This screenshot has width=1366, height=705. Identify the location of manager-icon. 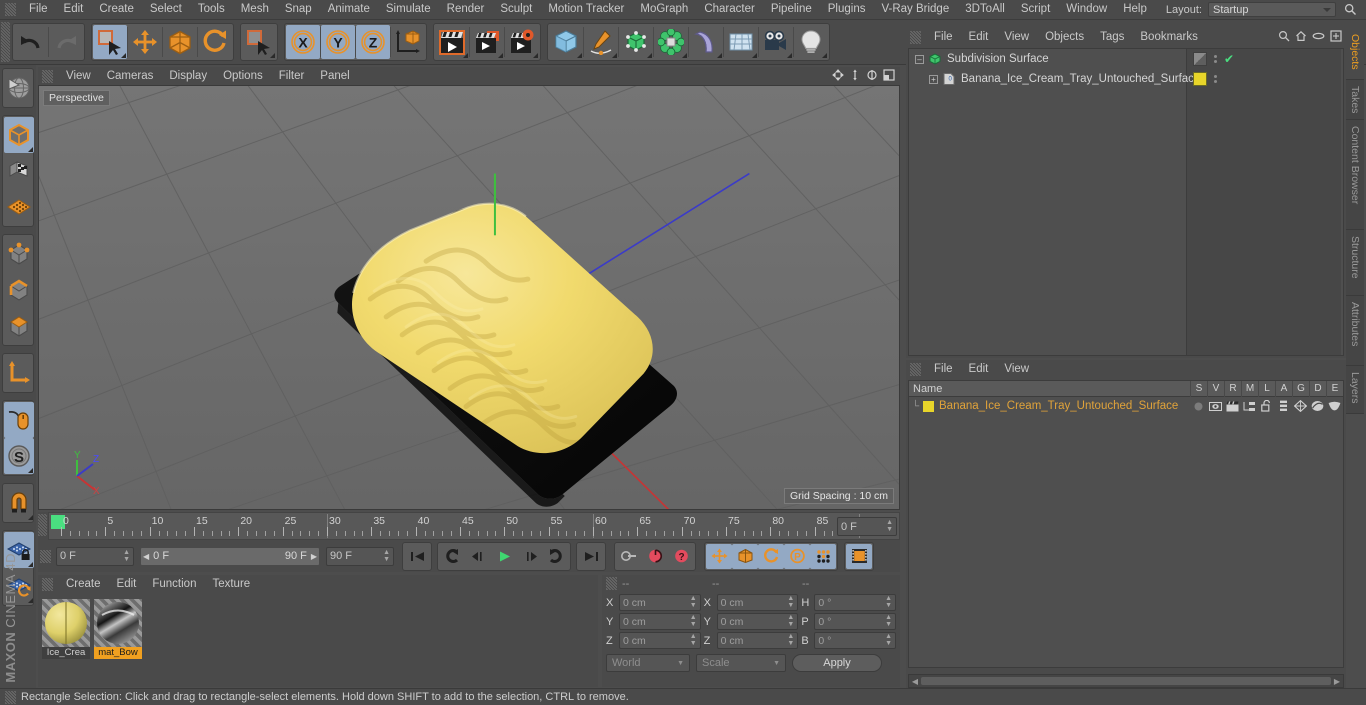
(1249, 406).